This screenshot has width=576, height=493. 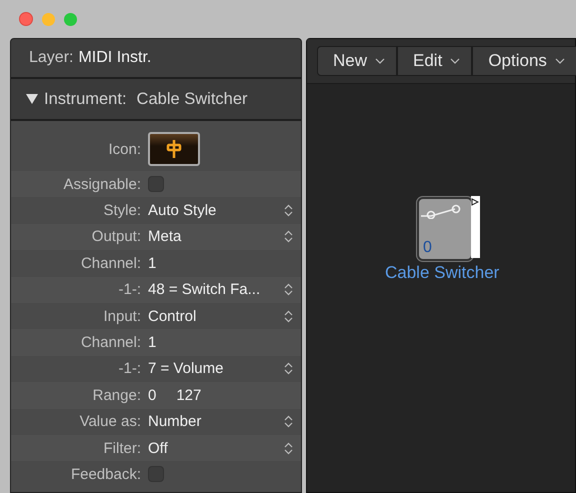 I want to click on field-label: Range:, so click(x=116, y=395).